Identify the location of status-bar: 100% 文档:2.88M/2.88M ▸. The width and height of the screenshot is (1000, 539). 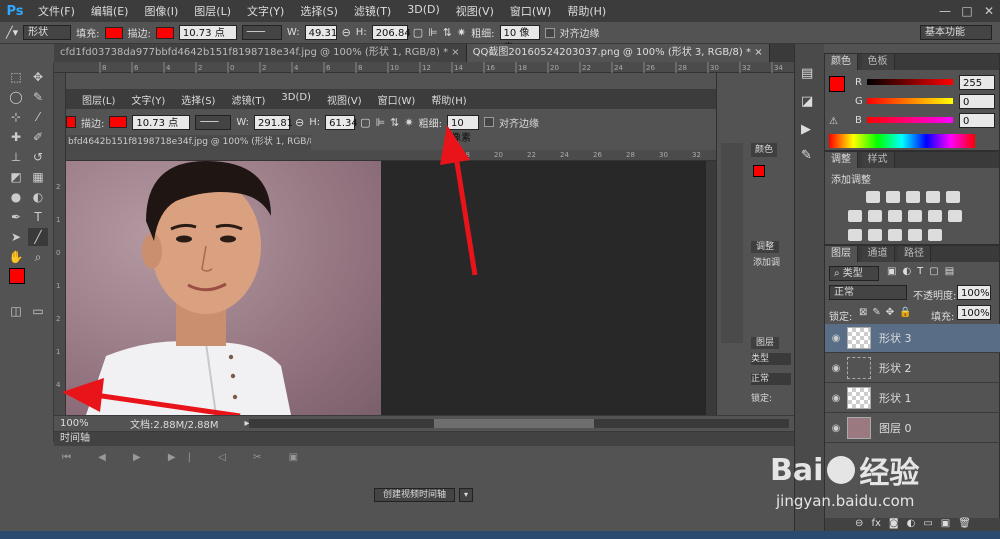
(424, 423).